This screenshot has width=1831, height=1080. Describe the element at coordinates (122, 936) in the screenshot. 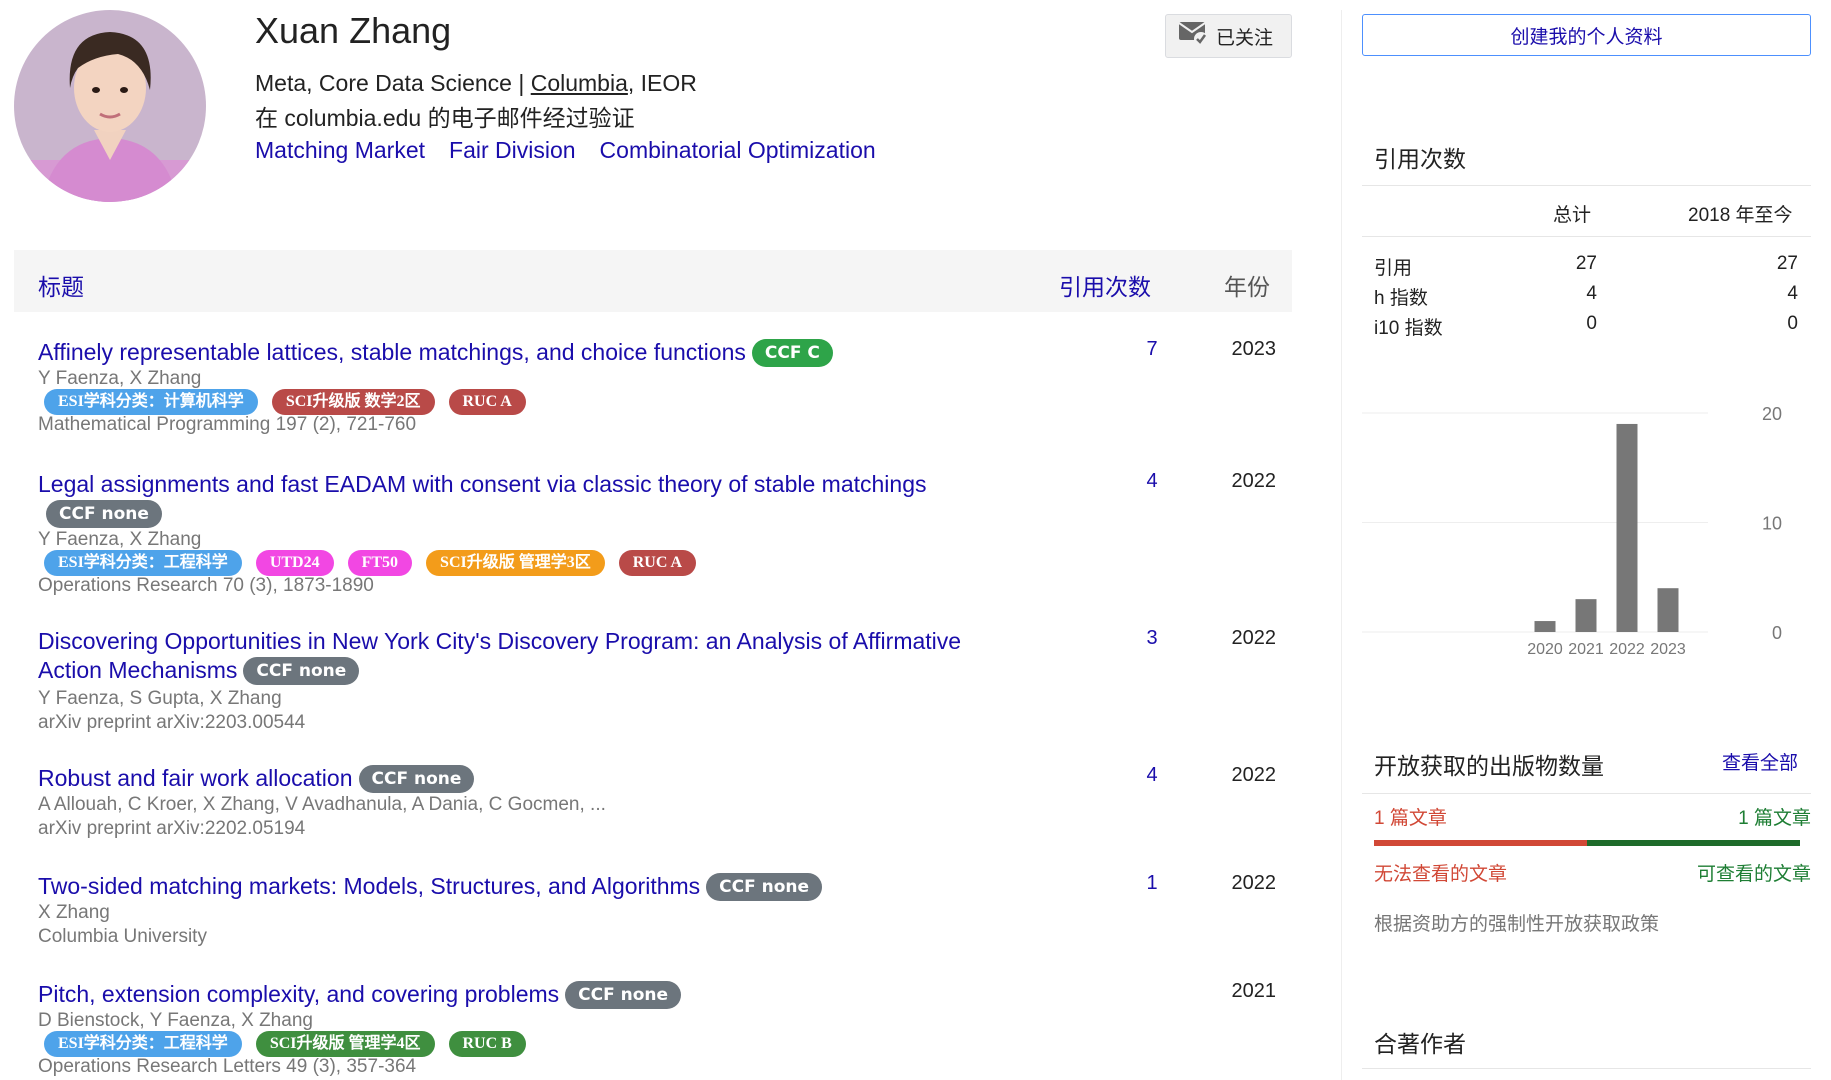

I see `paper-venue: Columbia University` at that location.